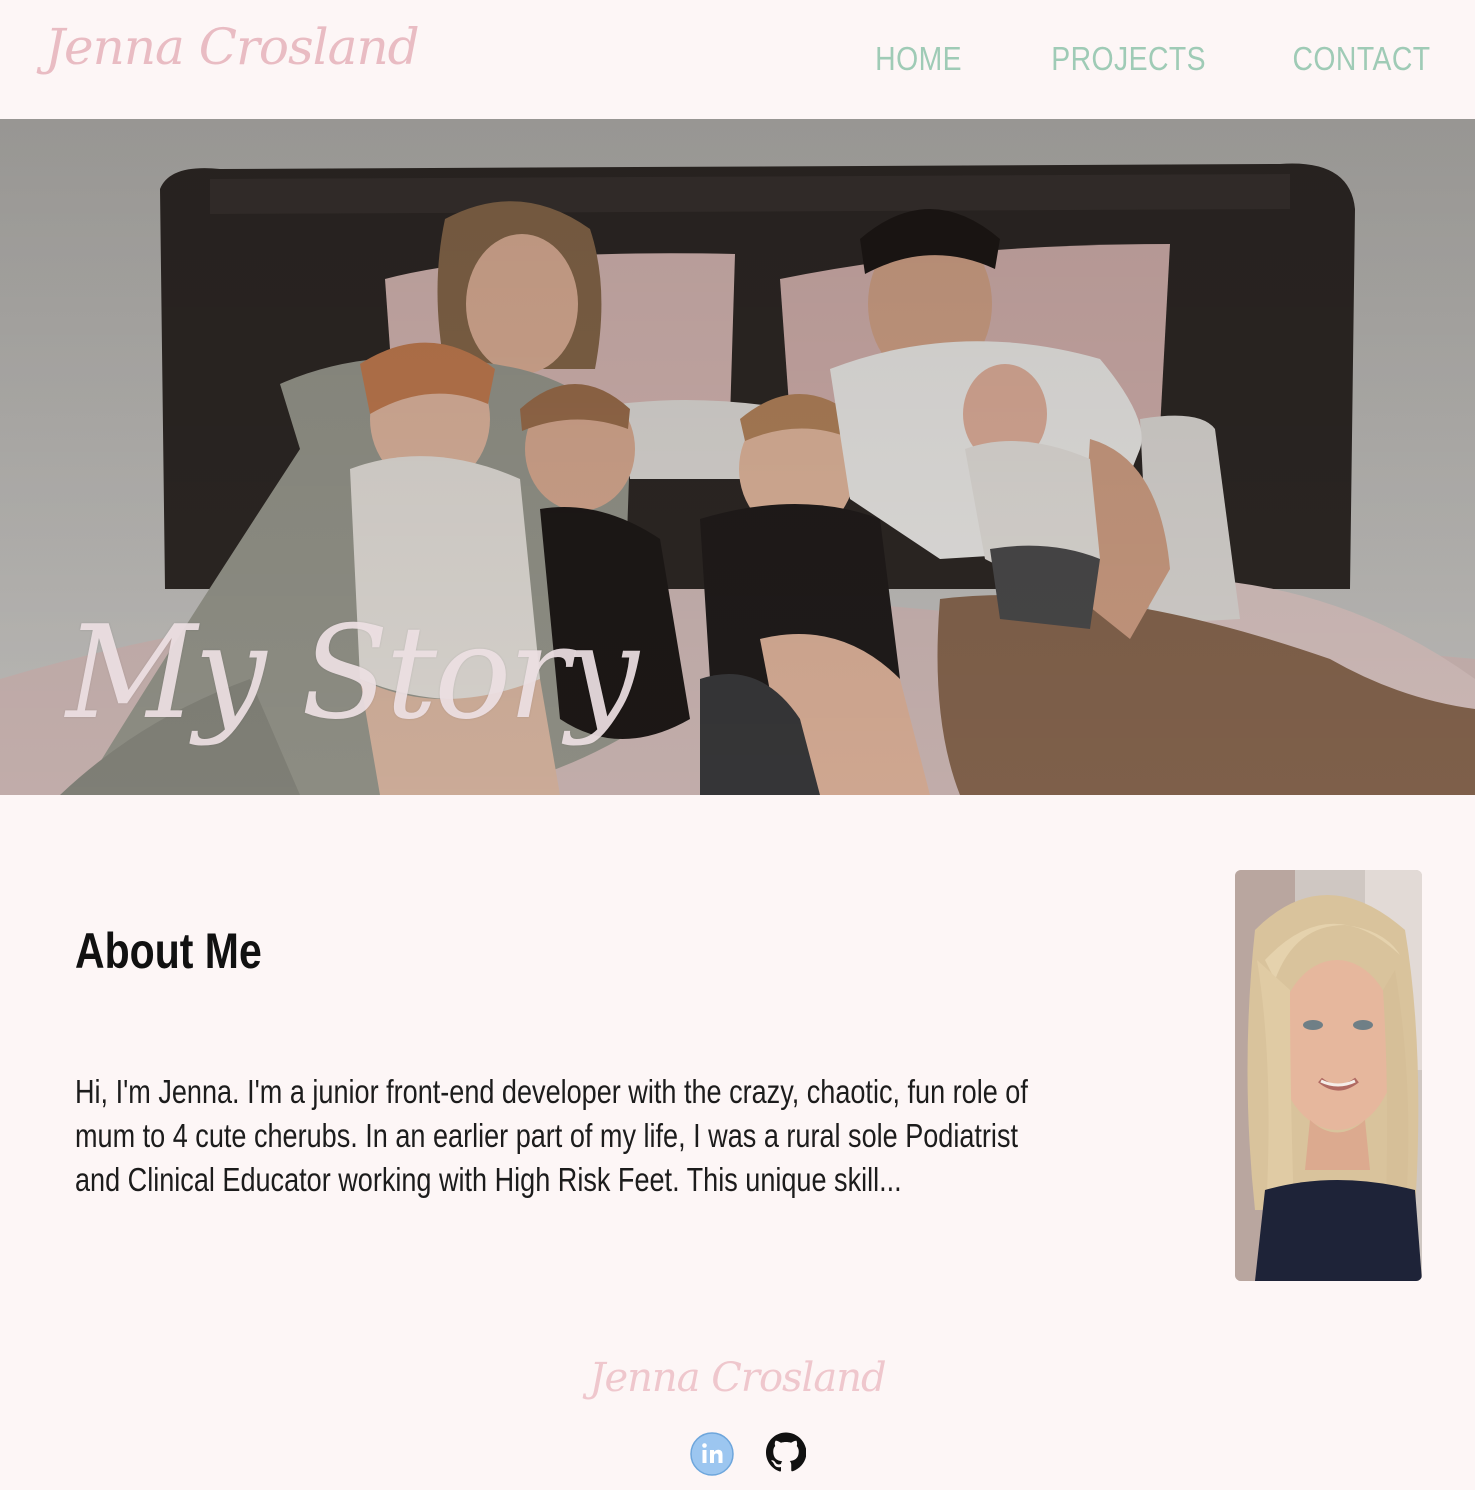 This screenshot has width=1475, height=1490. What do you see at coordinates (919, 59) in the screenshot?
I see `nav-home: HOME` at bounding box center [919, 59].